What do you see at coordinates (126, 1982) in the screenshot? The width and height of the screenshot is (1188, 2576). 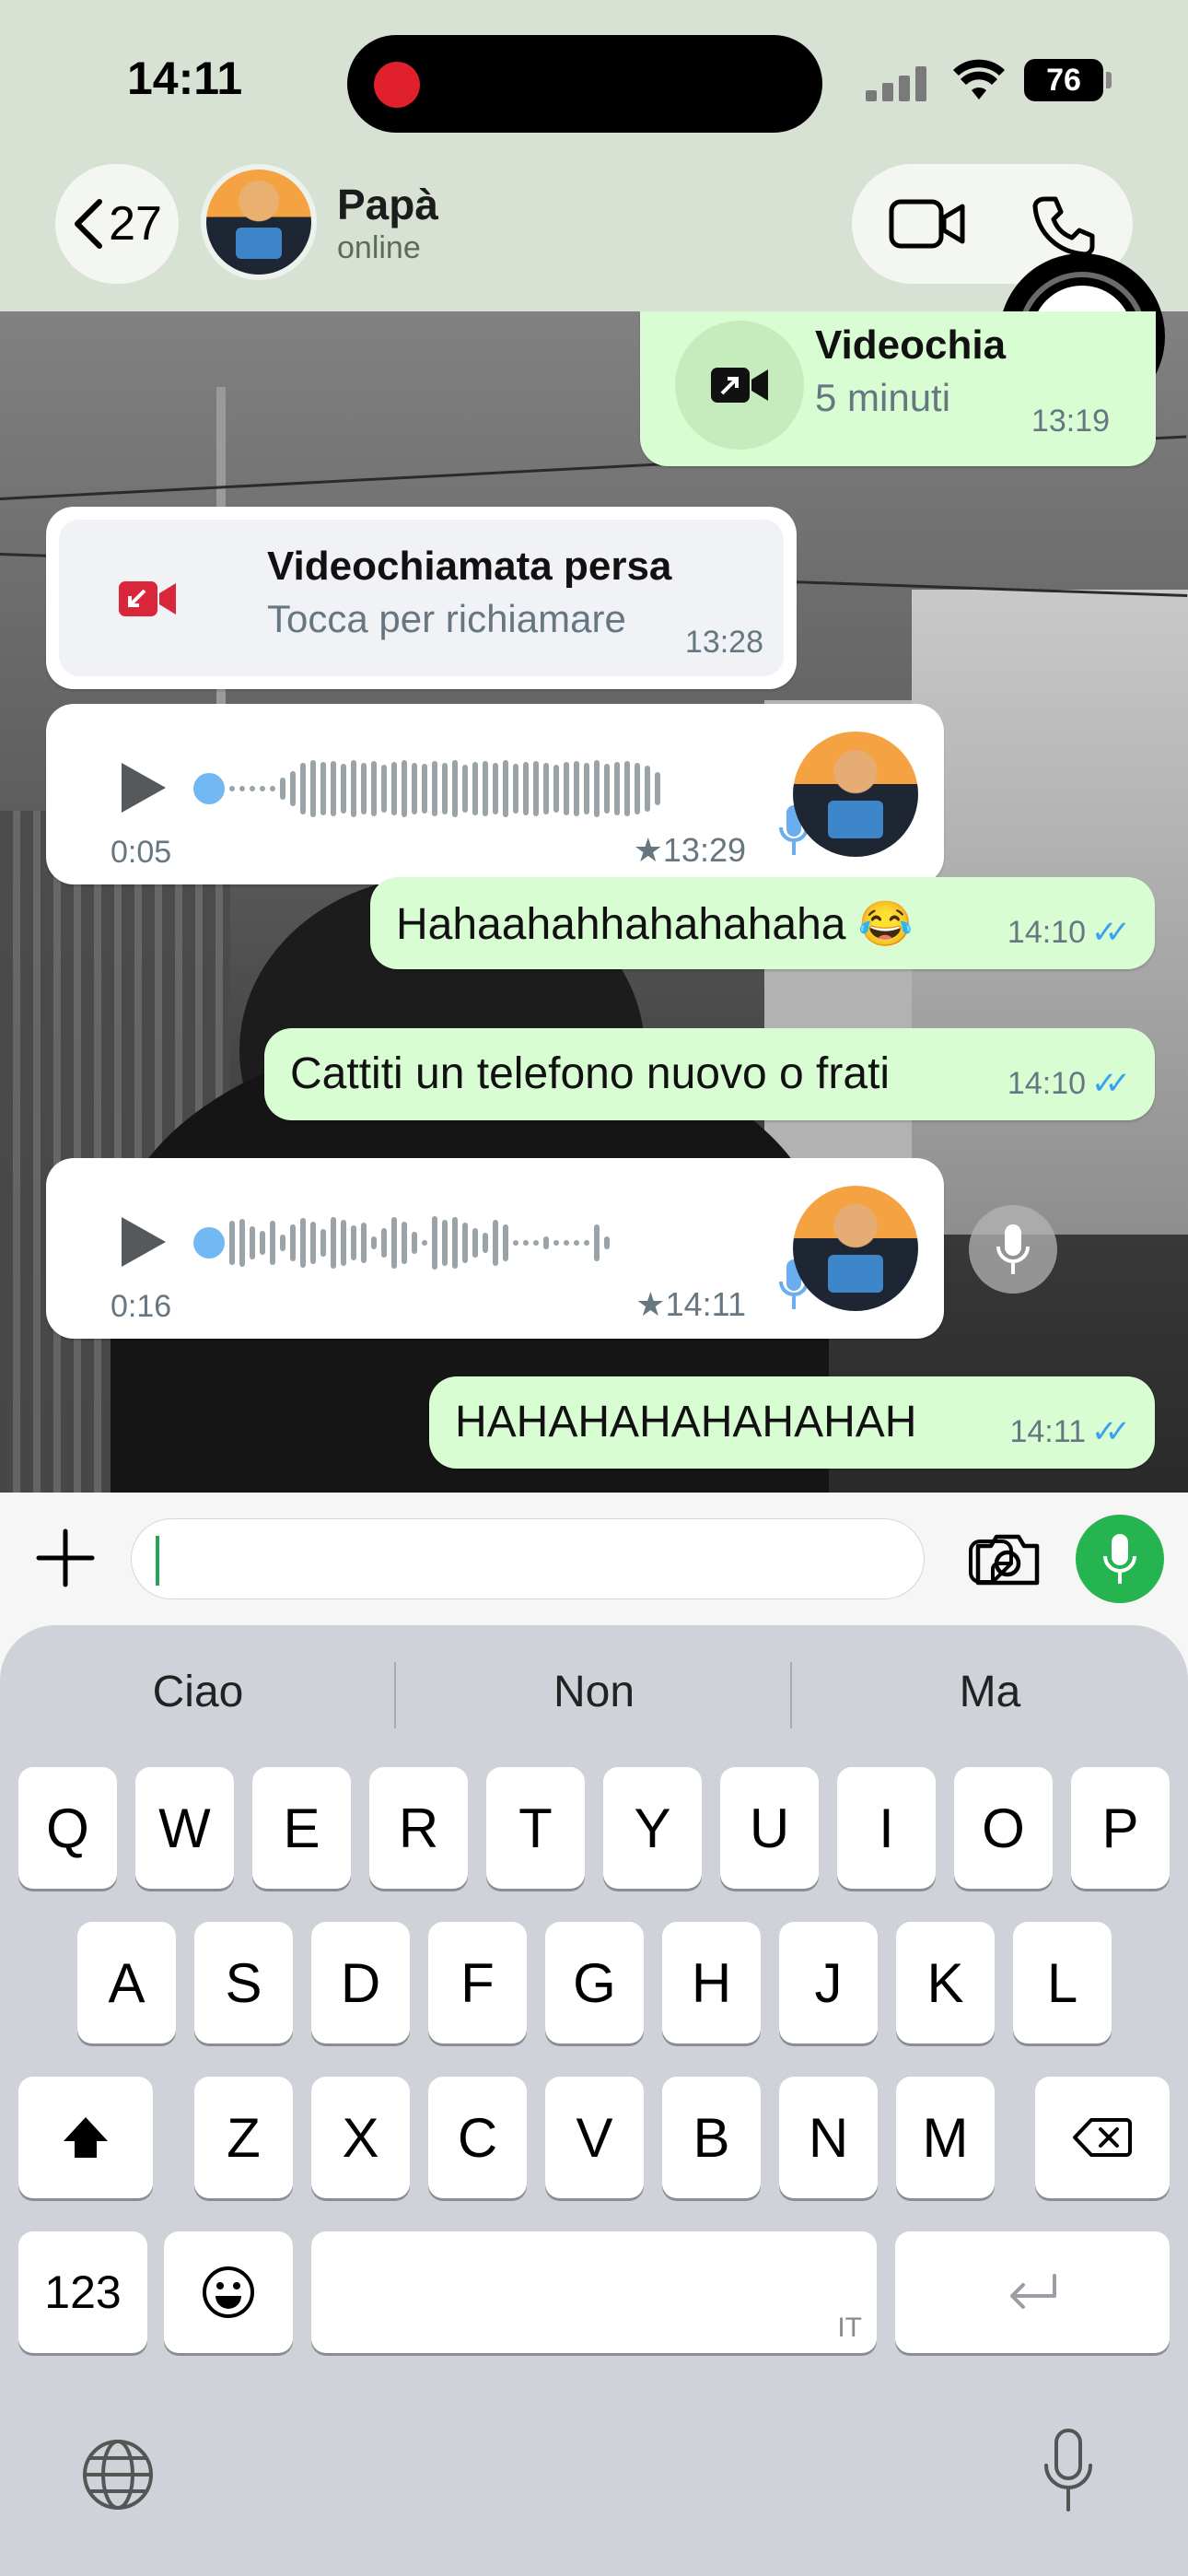 I see `key-a: A` at bounding box center [126, 1982].